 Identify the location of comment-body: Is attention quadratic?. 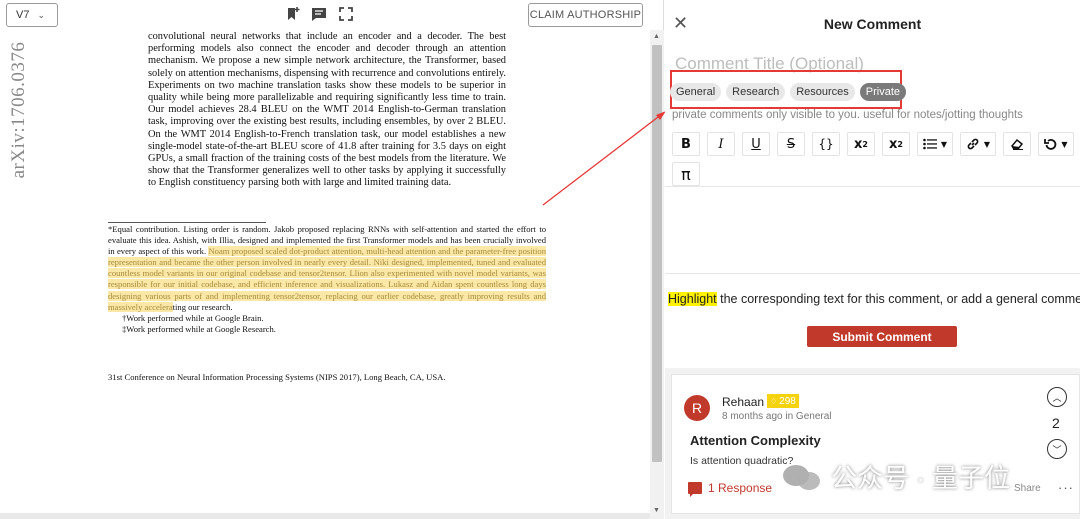
(742, 461).